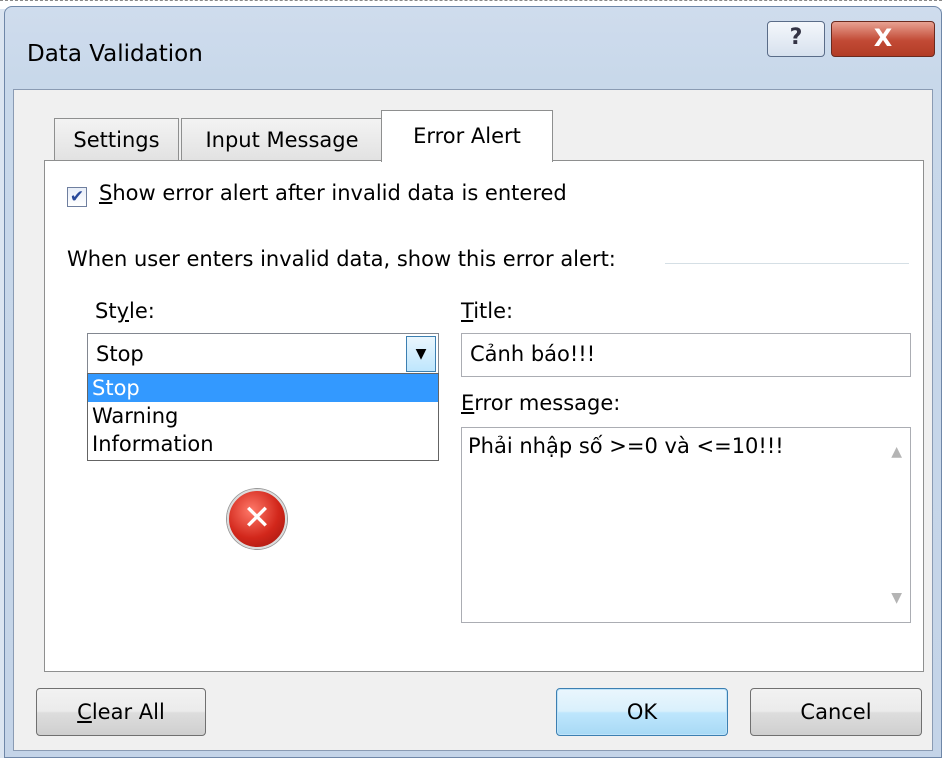 This screenshot has width=942, height=758. What do you see at coordinates (263, 354) in the screenshot?
I see `style-combobox: Stop ▼` at bounding box center [263, 354].